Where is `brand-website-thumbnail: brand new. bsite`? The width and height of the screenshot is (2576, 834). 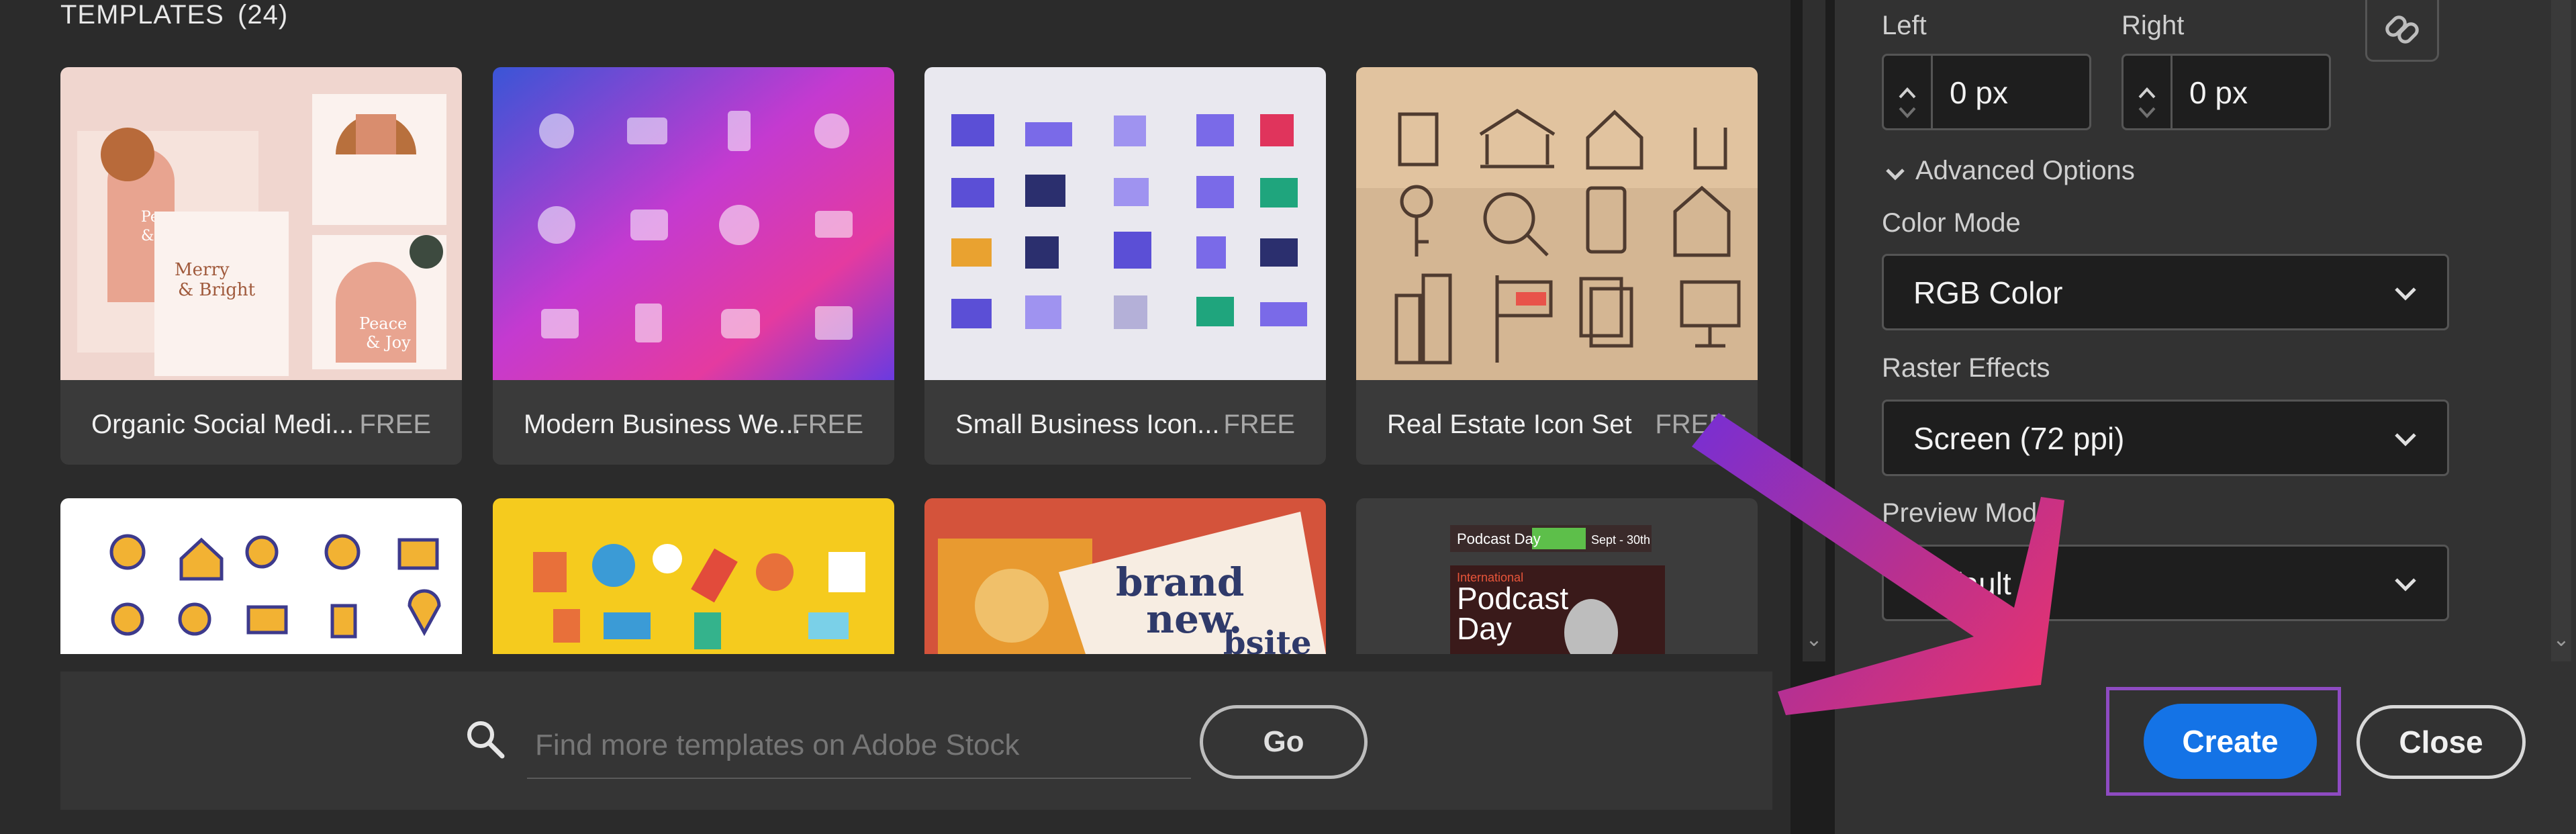 brand-website-thumbnail: brand new. bsite is located at coordinates (1125, 576).